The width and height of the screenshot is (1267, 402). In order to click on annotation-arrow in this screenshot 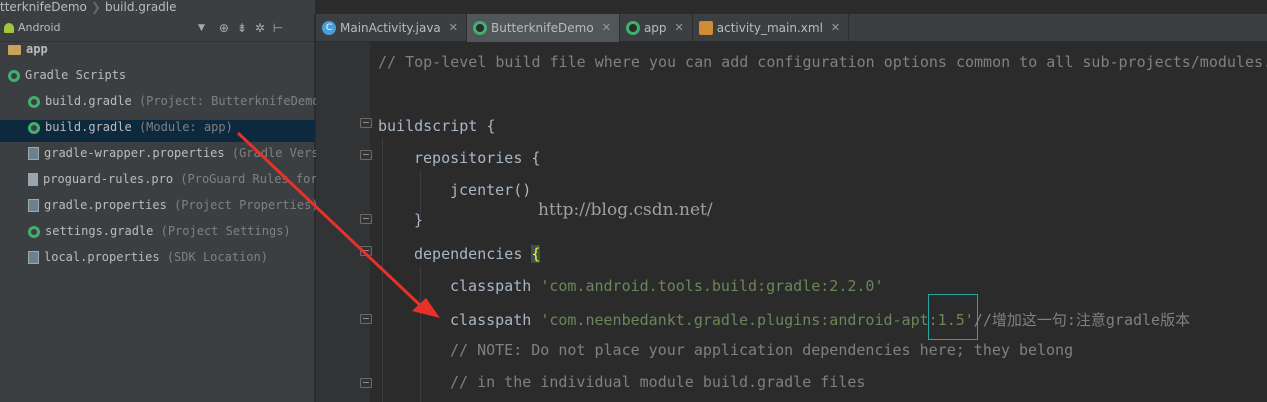, I will do `click(338, 224)`.